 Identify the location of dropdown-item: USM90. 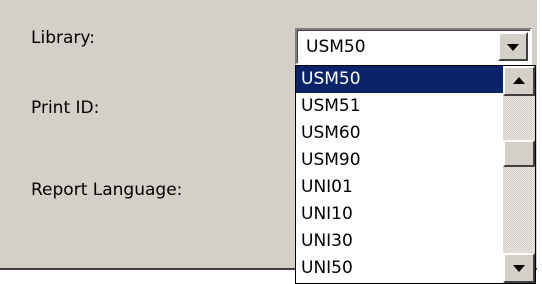
(400, 160).